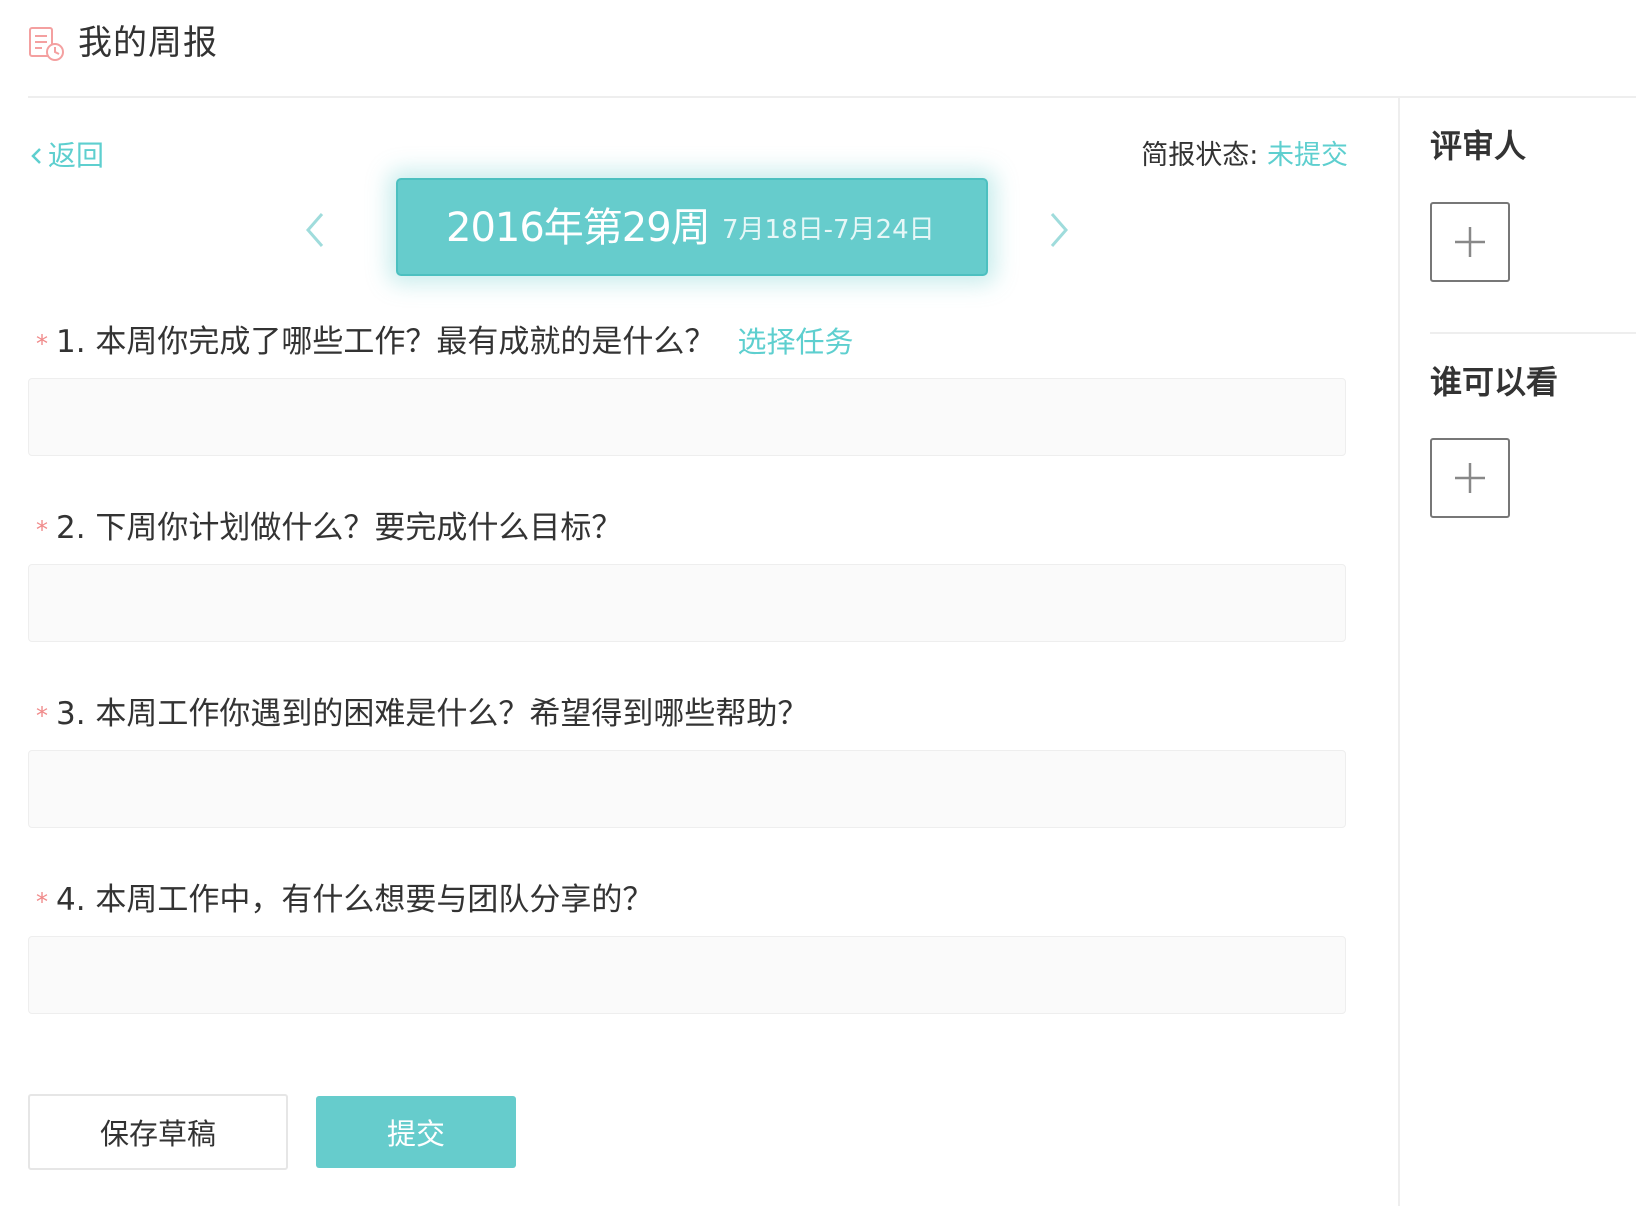 The height and width of the screenshot is (1206, 1636). I want to click on viewers-title: 谁可以看, so click(1494, 382).